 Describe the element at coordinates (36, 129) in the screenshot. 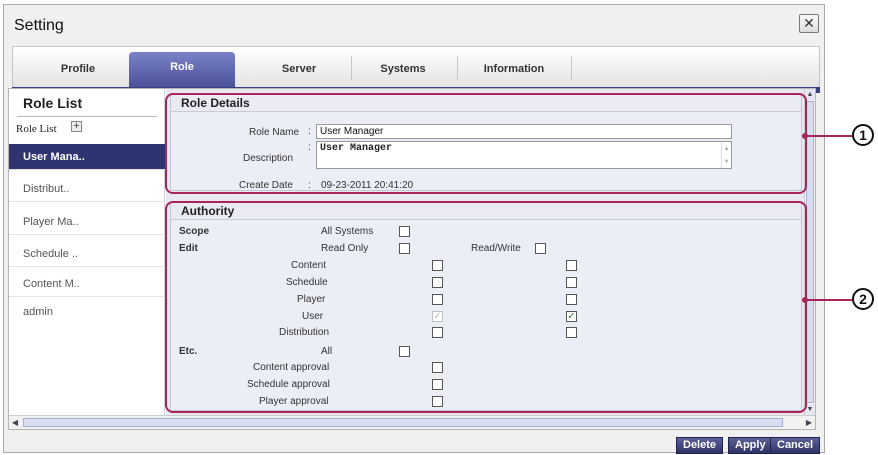

I see `role-list-subtitle: Role List` at that location.